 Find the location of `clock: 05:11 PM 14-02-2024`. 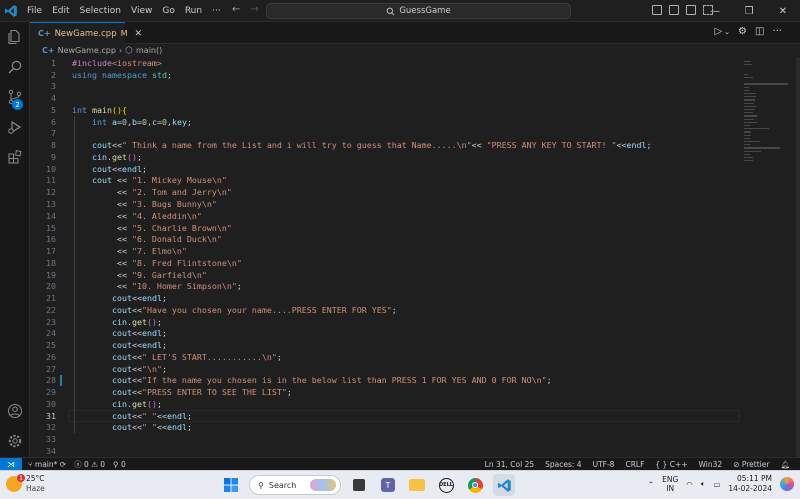

clock: 05:11 PM 14-02-2024 is located at coordinates (750, 484).